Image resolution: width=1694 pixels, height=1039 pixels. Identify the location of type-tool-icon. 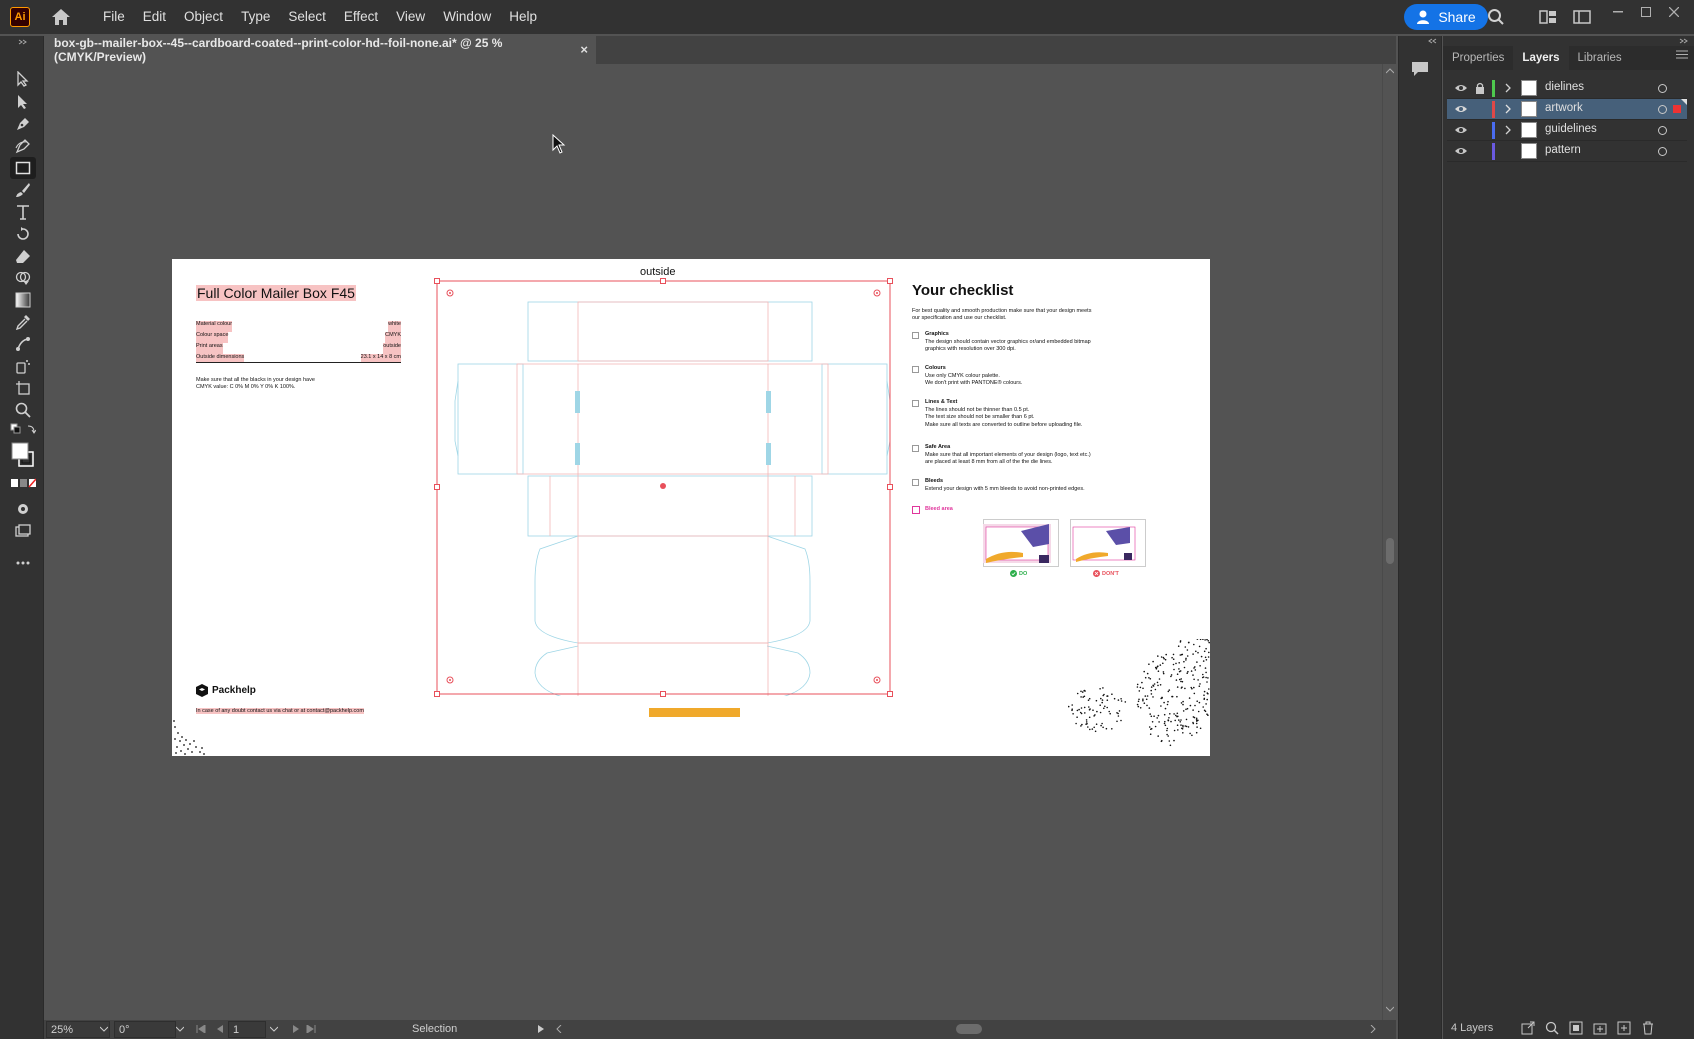
(23, 212).